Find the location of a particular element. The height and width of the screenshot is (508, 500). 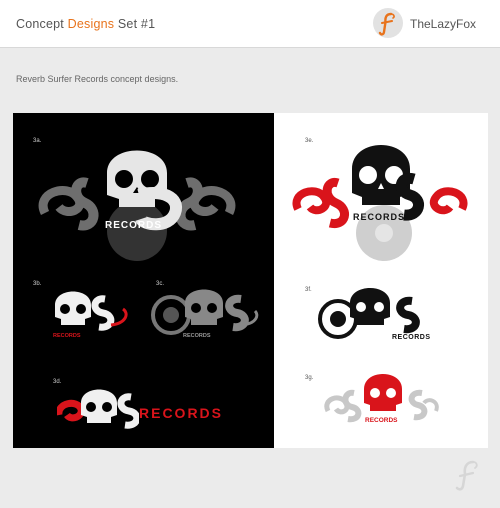

page-description: Reverb Surfer Records concept designs. is located at coordinates (97, 79).